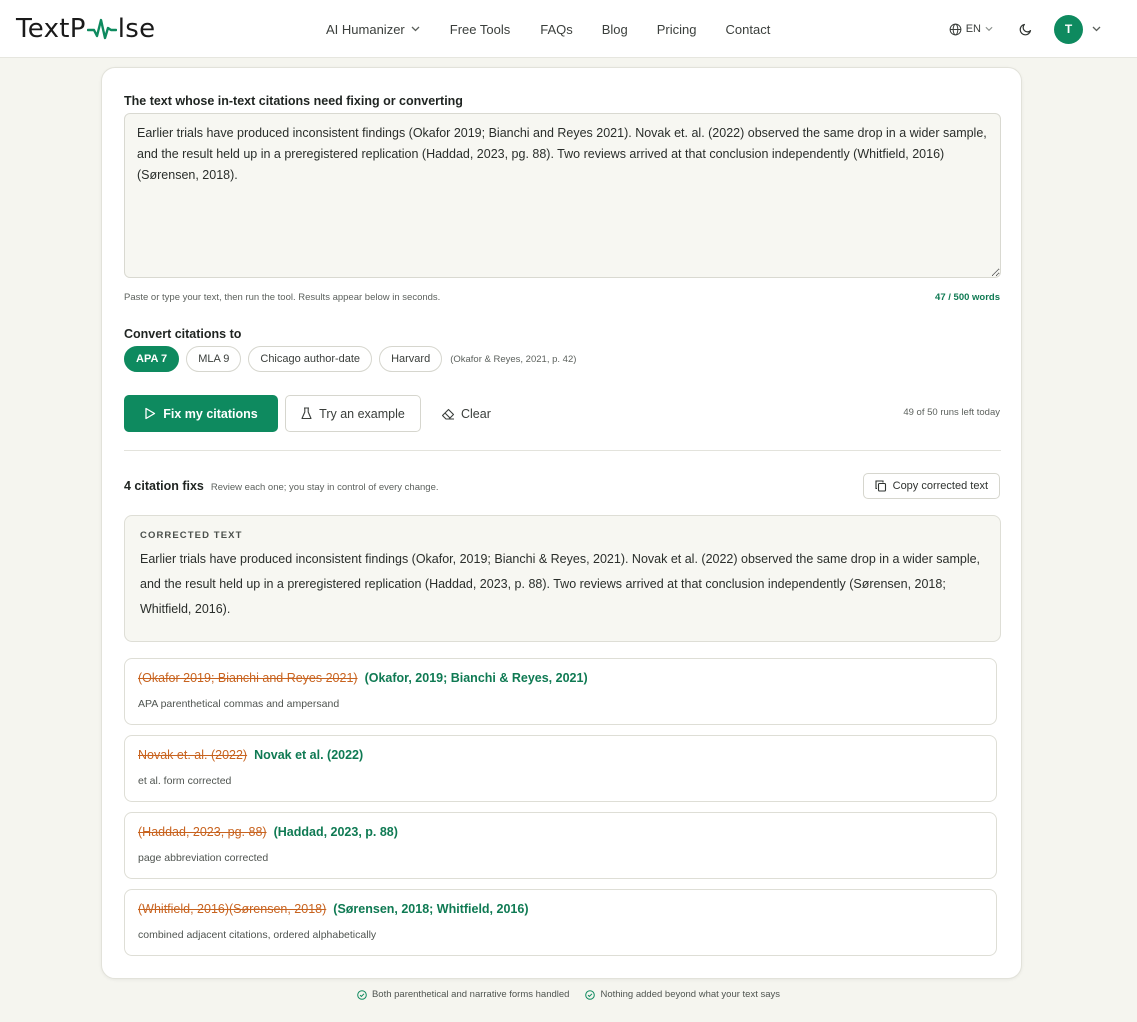 The width and height of the screenshot is (1137, 1022). I want to click on style-option-mla9: MLA 9, so click(214, 359).